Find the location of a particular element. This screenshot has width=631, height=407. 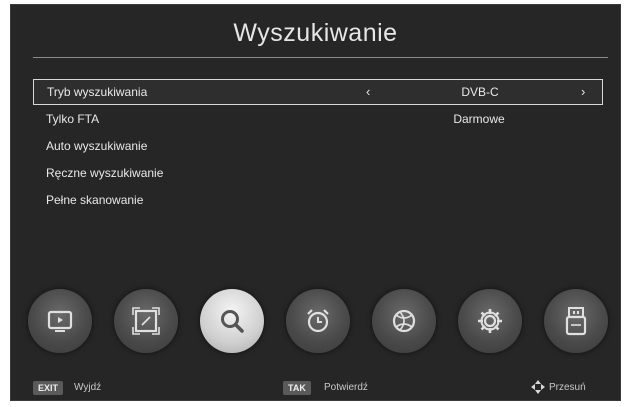

alarm-clock-icon is located at coordinates (318, 321).